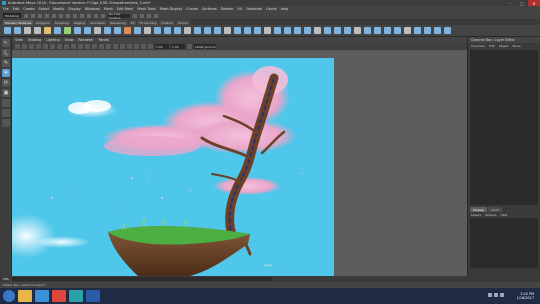  I want to click on select-hierarchy-icon, so click(61, 15).